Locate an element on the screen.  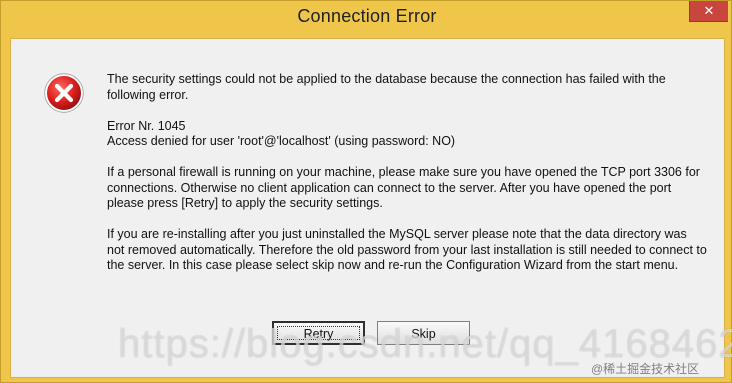
close-button: ✕ is located at coordinates (708, 11).